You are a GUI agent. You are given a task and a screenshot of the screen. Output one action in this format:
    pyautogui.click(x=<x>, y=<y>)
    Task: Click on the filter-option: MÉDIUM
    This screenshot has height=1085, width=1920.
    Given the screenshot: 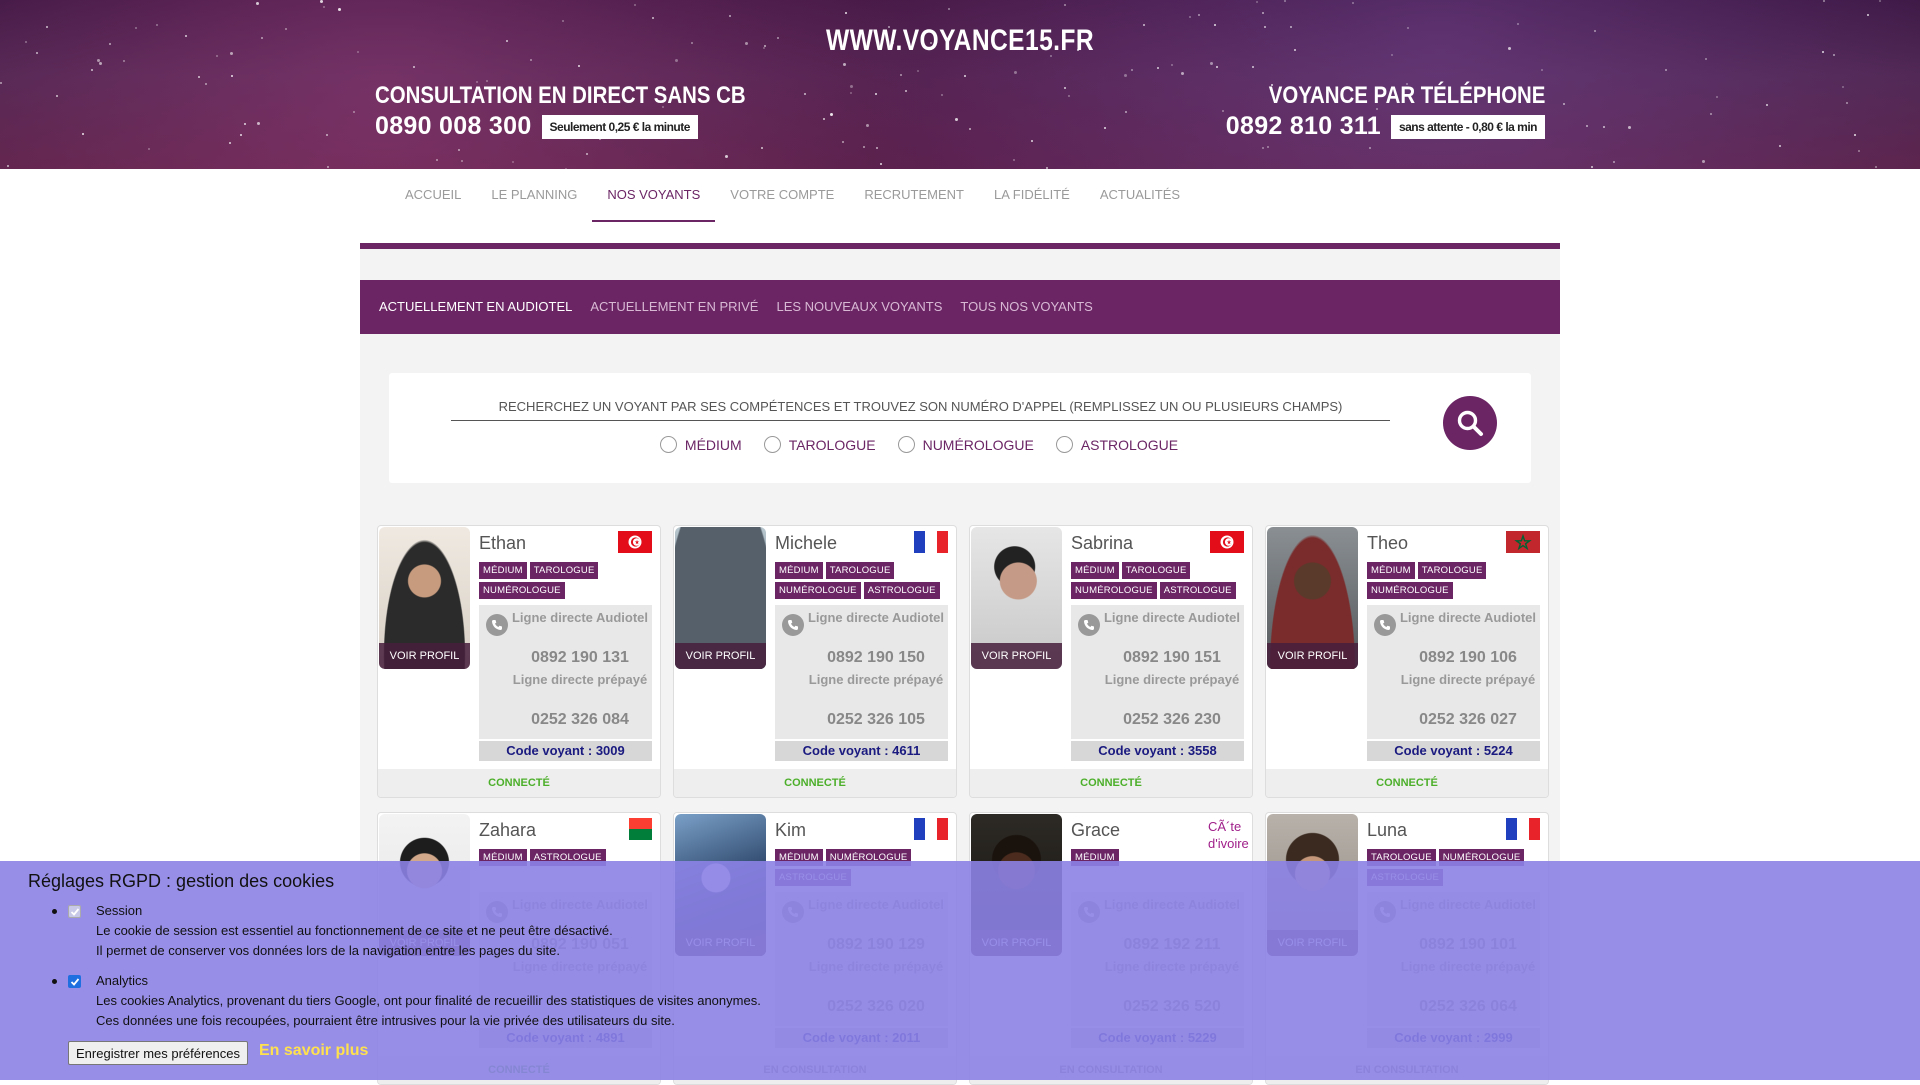 What is the action you would take?
    pyautogui.click(x=700, y=444)
    